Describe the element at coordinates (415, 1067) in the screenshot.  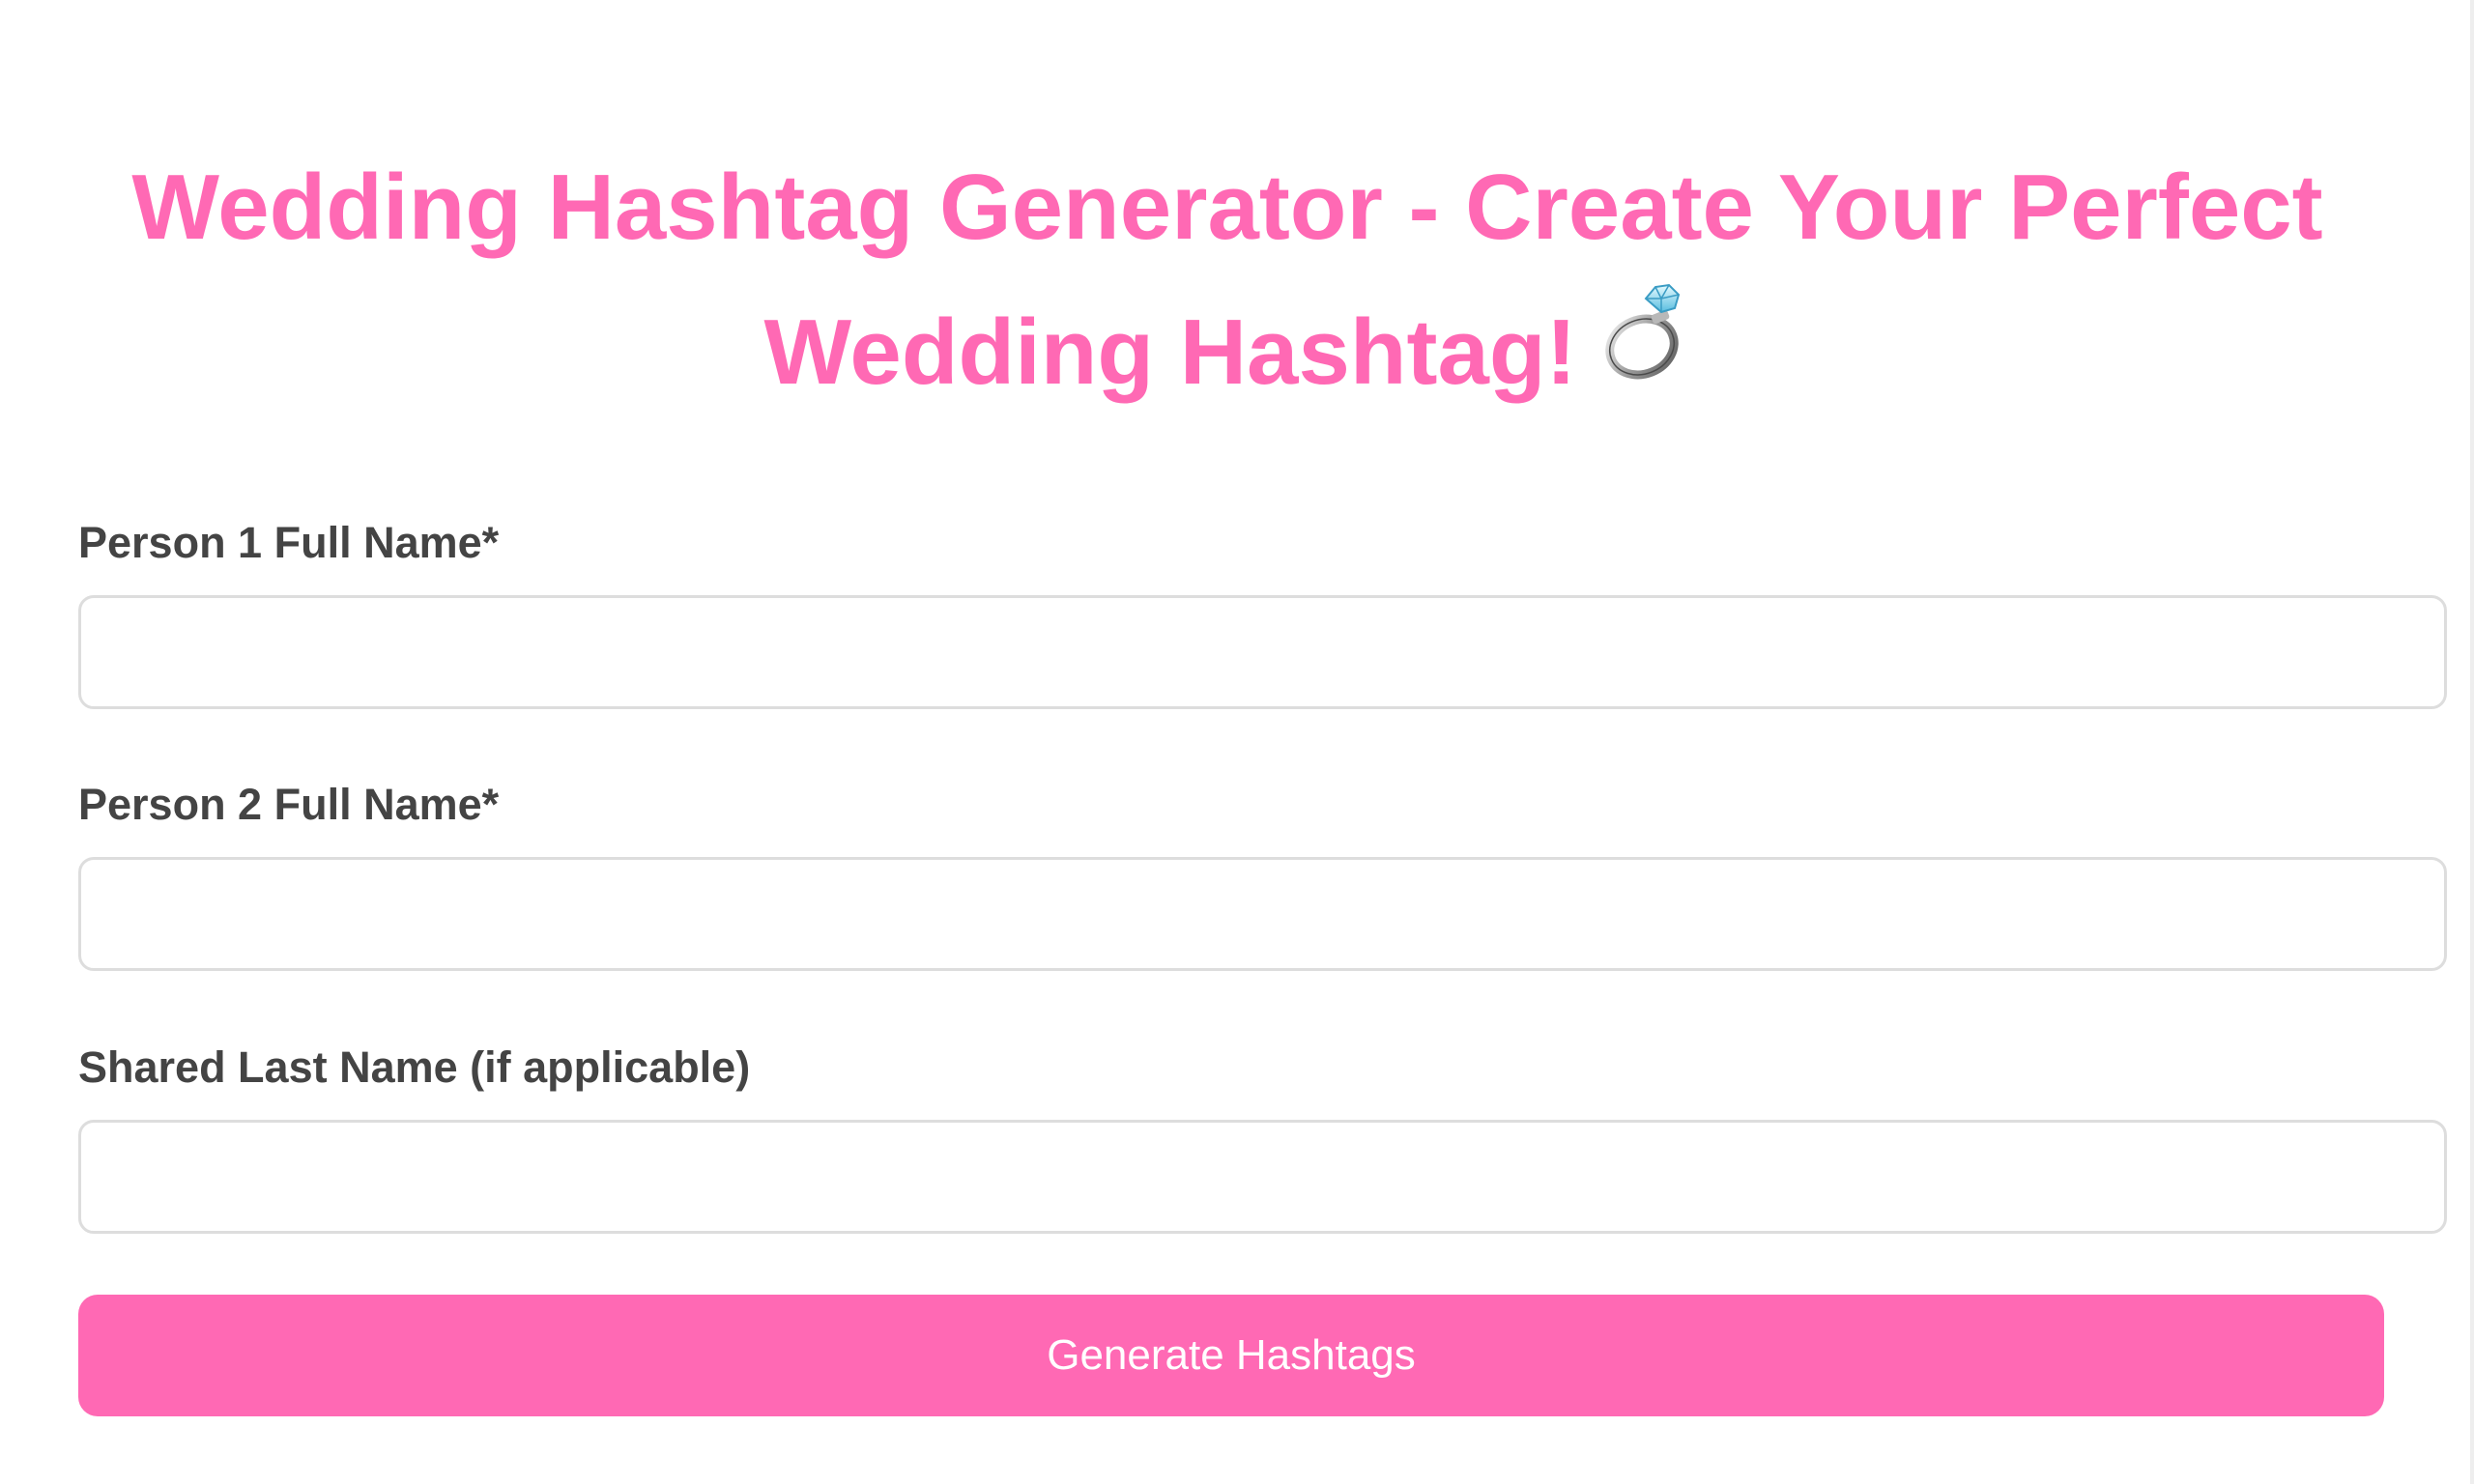
I see `shared-last-name-label: Shared Last Name (if applicable)` at that location.